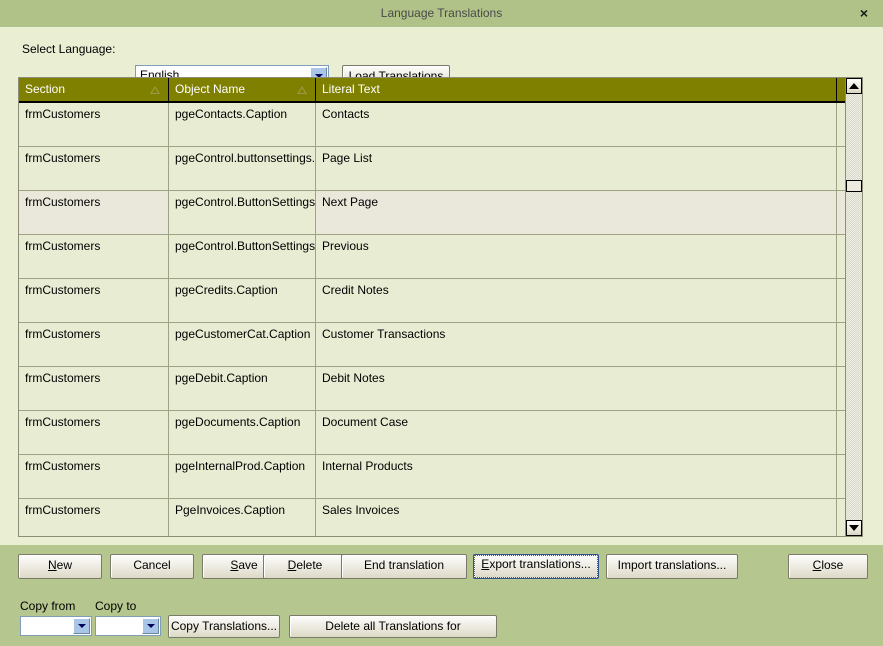 The height and width of the screenshot is (646, 883). I want to click on table-cell-literal-text: Debit Notes, so click(576, 388).